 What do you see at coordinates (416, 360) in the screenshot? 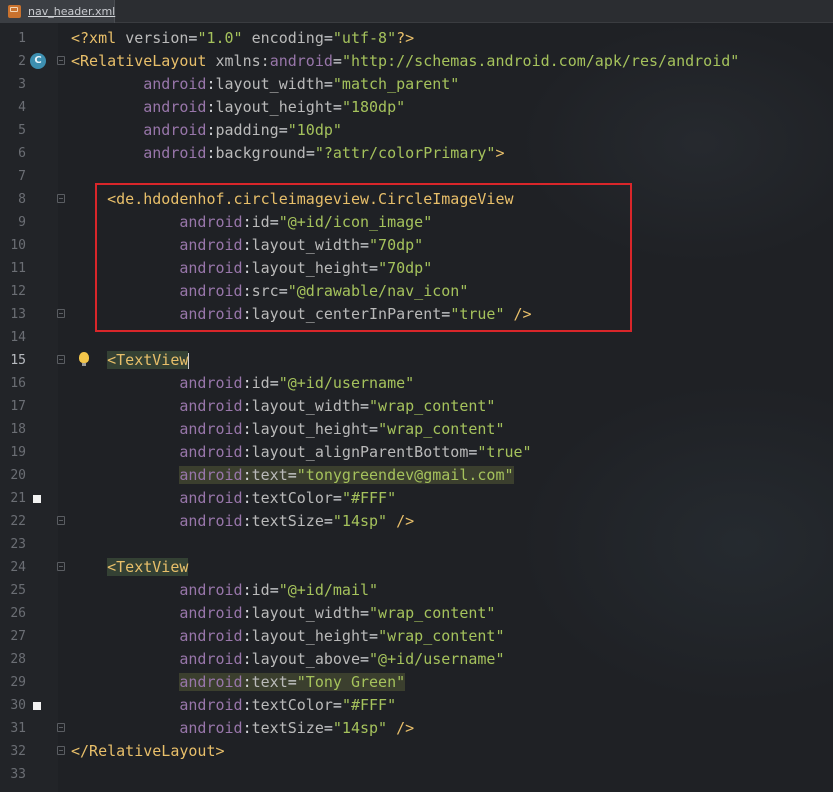
I see `code-line: 15 <TextView` at bounding box center [416, 360].